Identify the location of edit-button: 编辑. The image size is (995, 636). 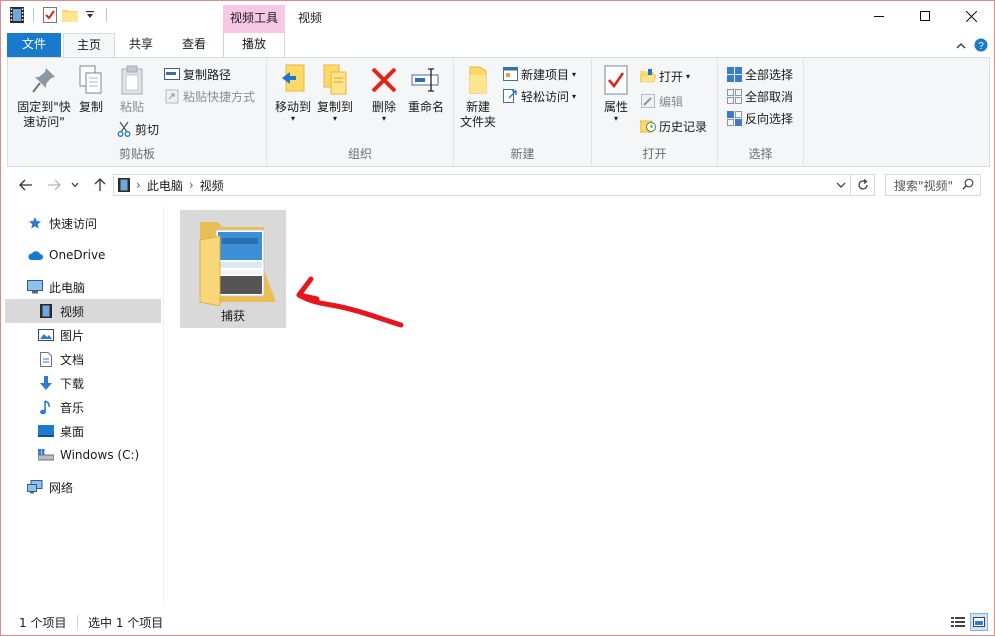
(661, 101).